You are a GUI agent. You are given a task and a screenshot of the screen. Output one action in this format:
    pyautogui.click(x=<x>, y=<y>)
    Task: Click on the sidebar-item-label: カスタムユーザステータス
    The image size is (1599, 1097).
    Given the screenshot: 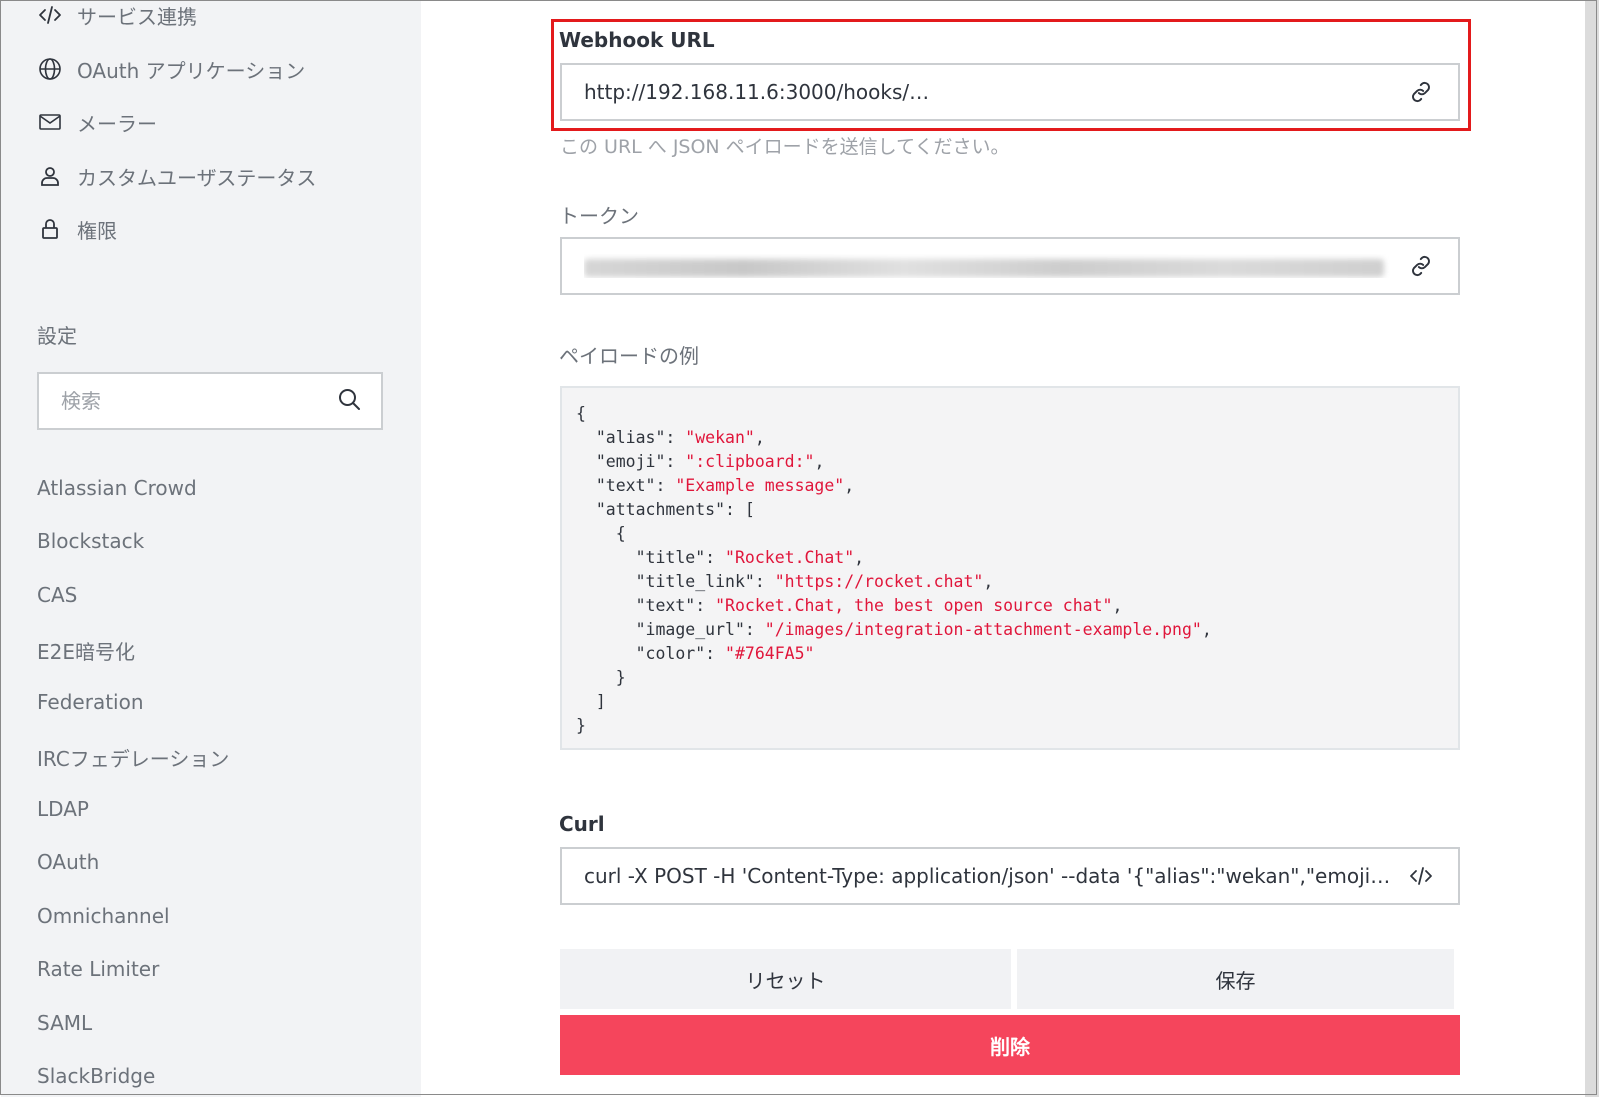 What is the action you would take?
    pyautogui.click(x=197, y=177)
    